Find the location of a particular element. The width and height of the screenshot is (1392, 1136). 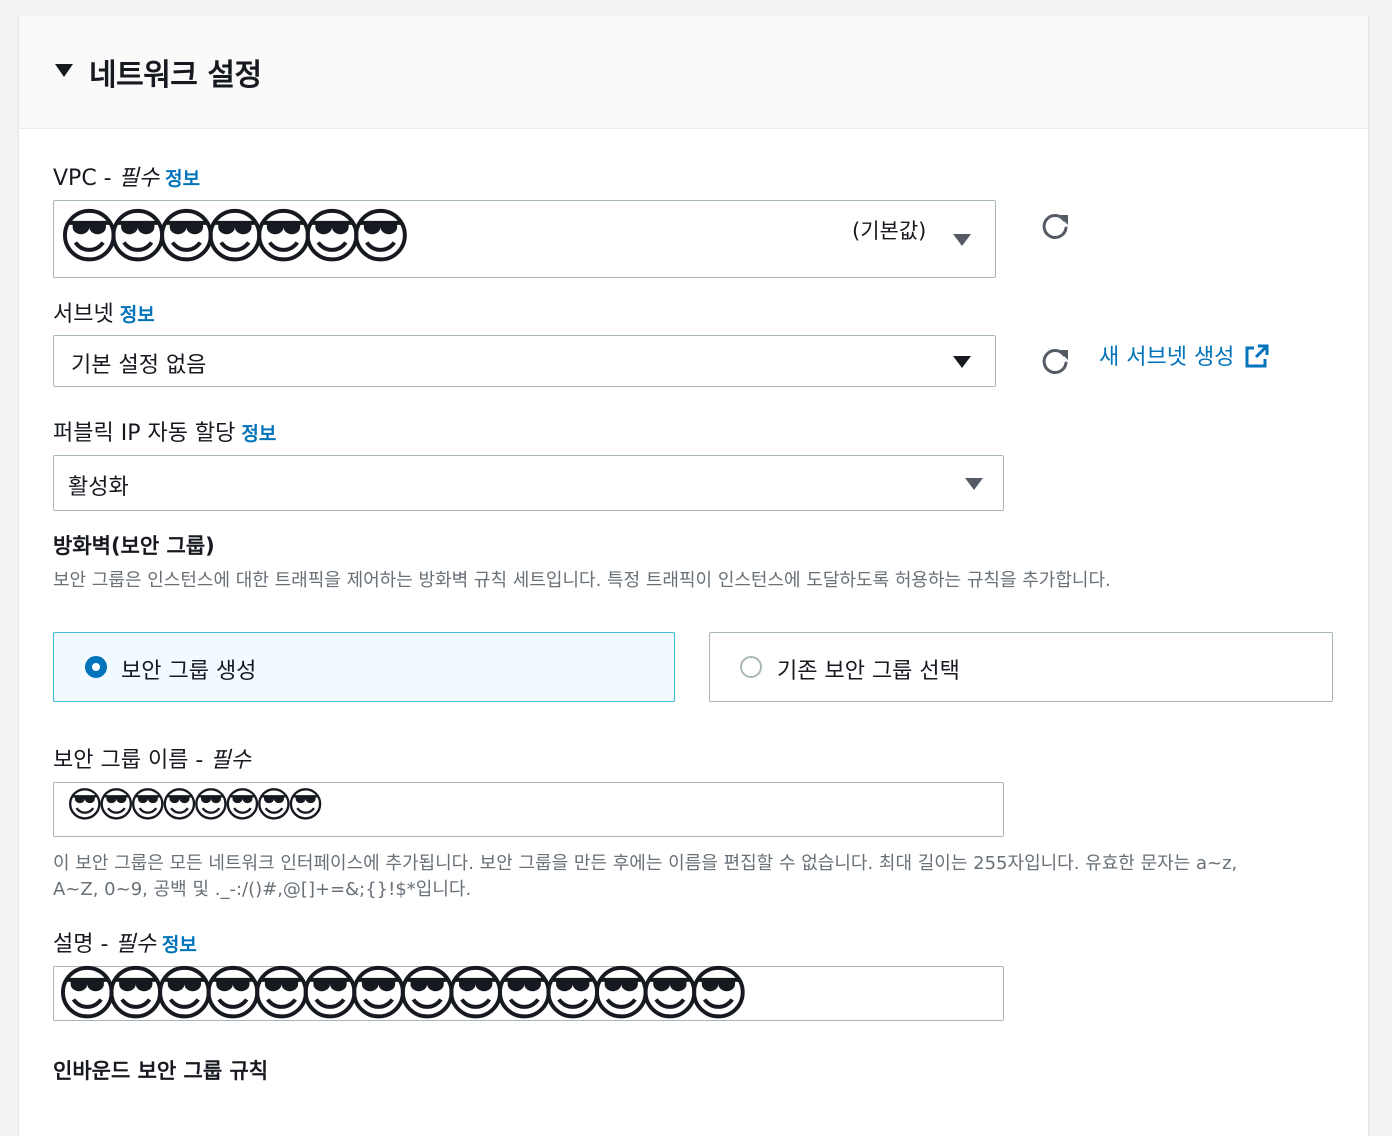

public-ip-label: 퍼블릭 IP 자동 할당 정보 is located at coordinates (164, 431).